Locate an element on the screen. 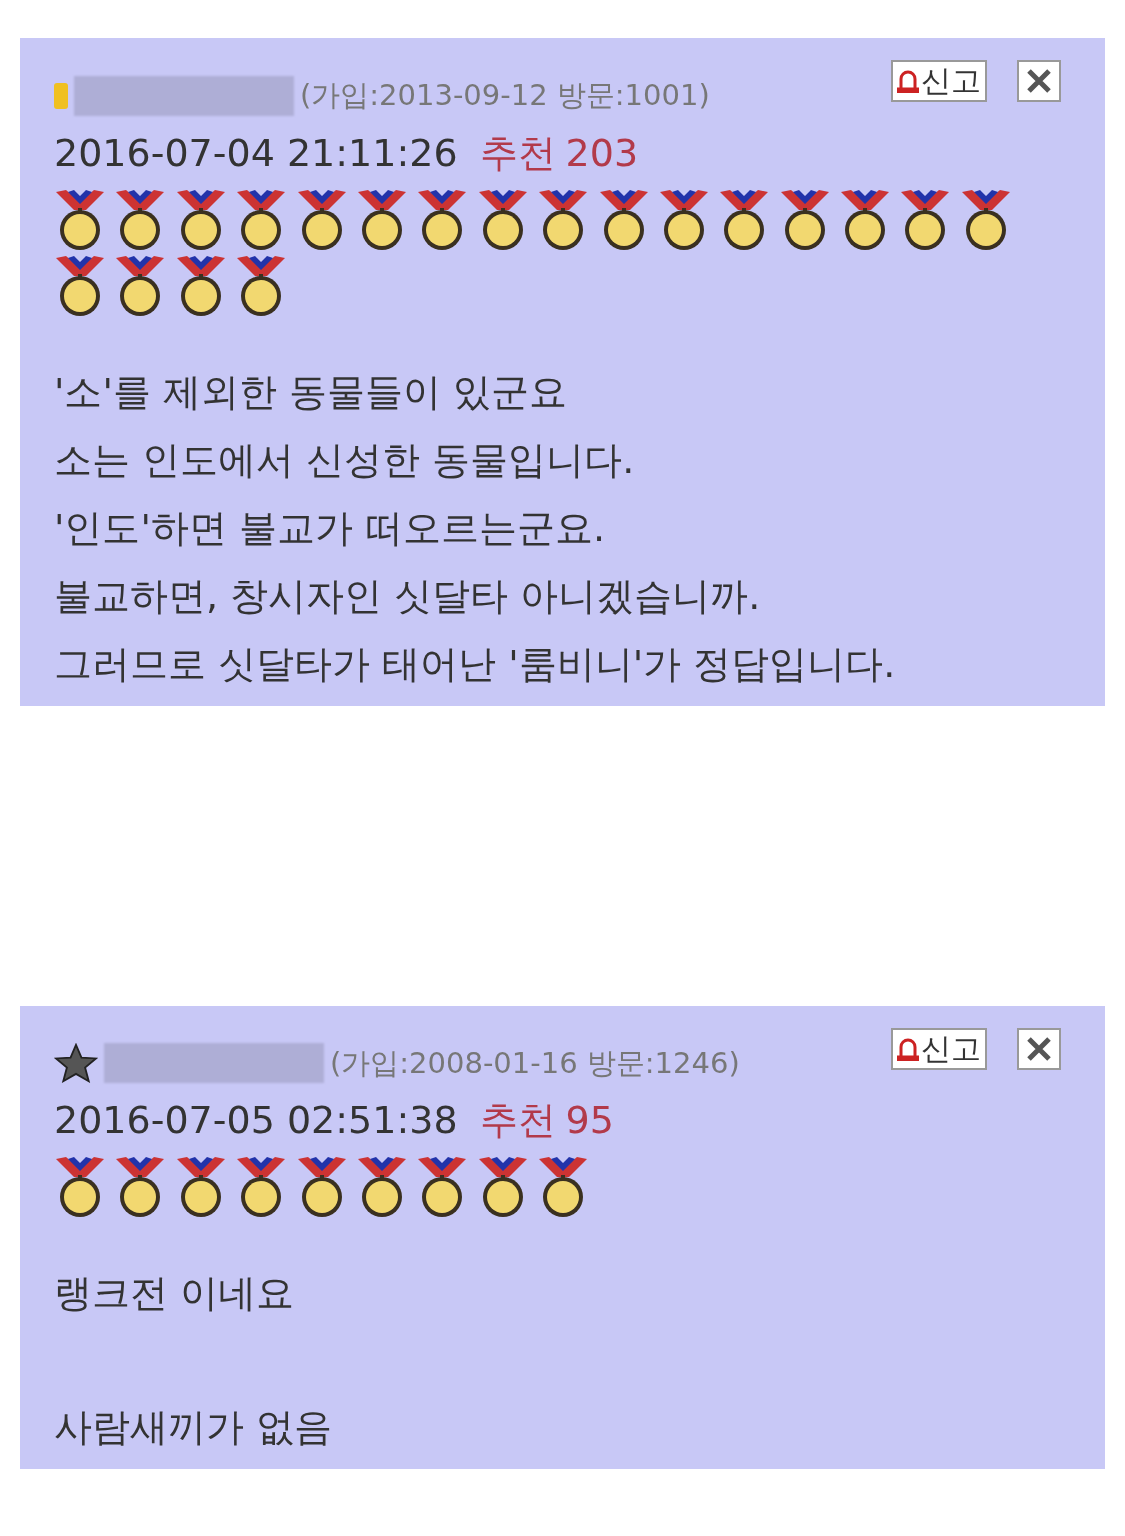 The height and width of the screenshot is (1536, 1125). comment-line: 사람새끼가 없음 is located at coordinates (194, 1427).